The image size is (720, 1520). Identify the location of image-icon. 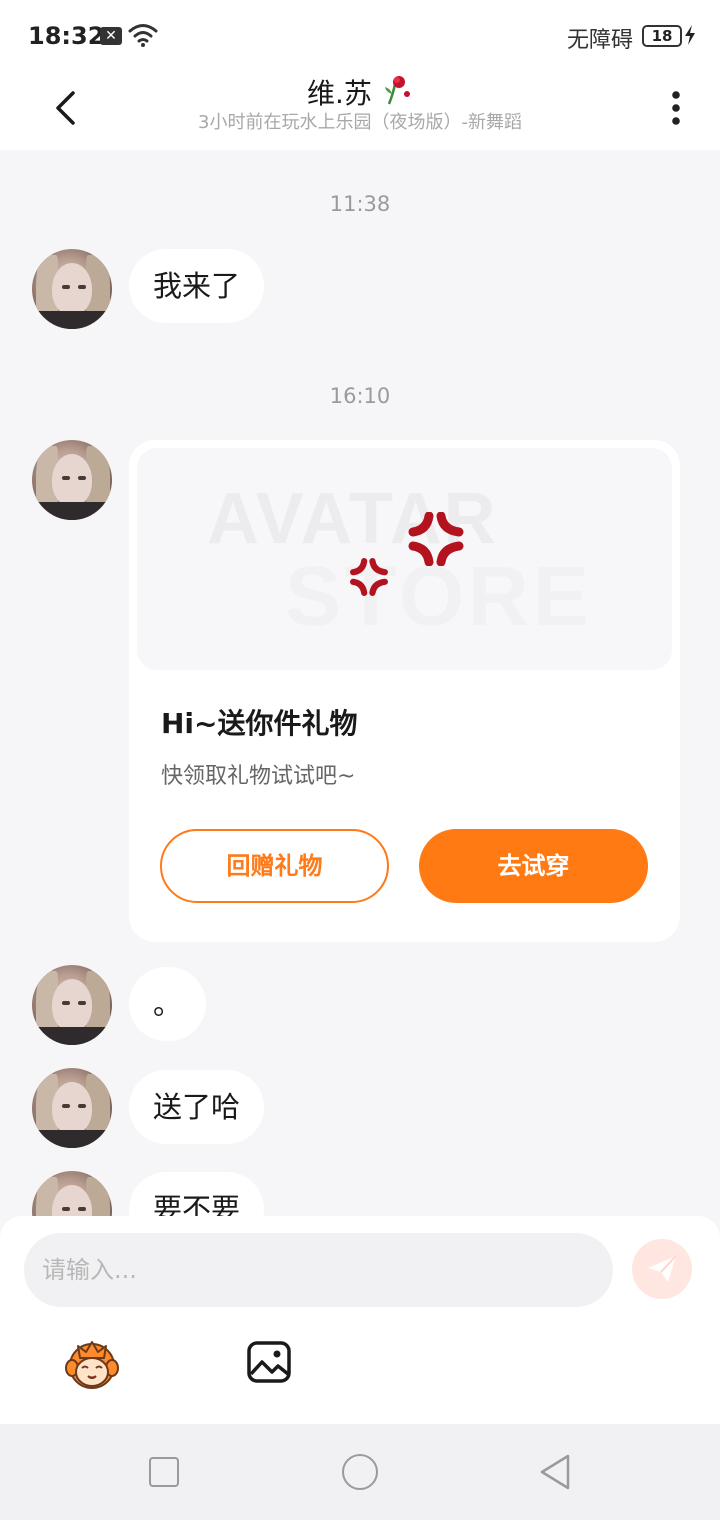
(269, 1362).